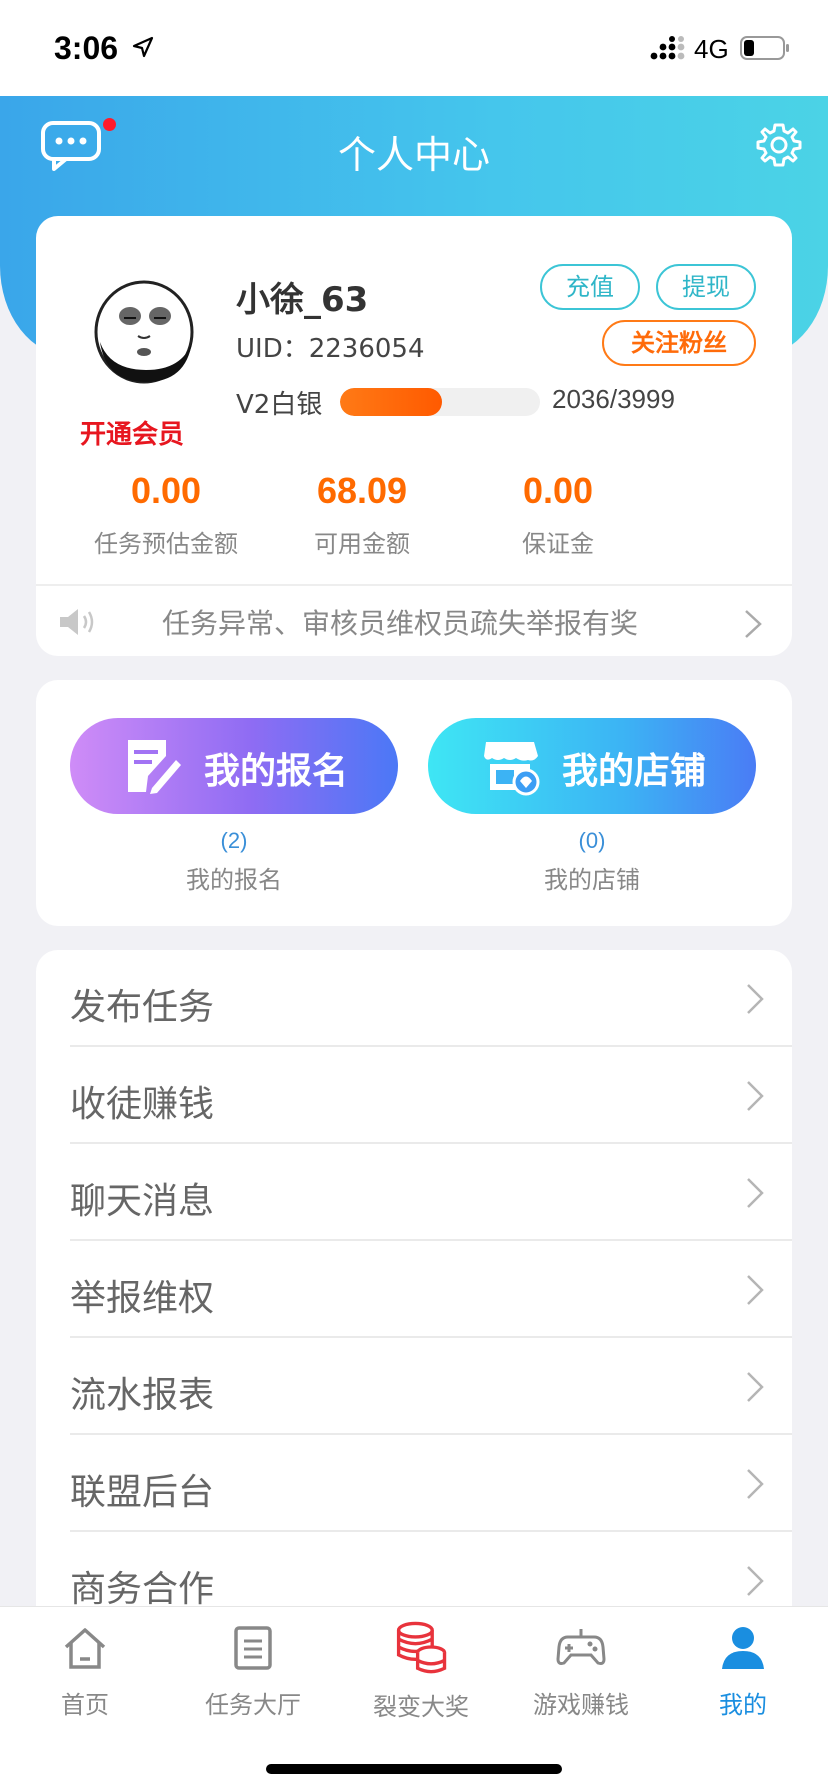 Image resolution: width=828 pixels, height=1792 pixels. What do you see at coordinates (234, 840) in the screenshot?
I see `shortcut-count: (2)` at bounding box center [234, 840].